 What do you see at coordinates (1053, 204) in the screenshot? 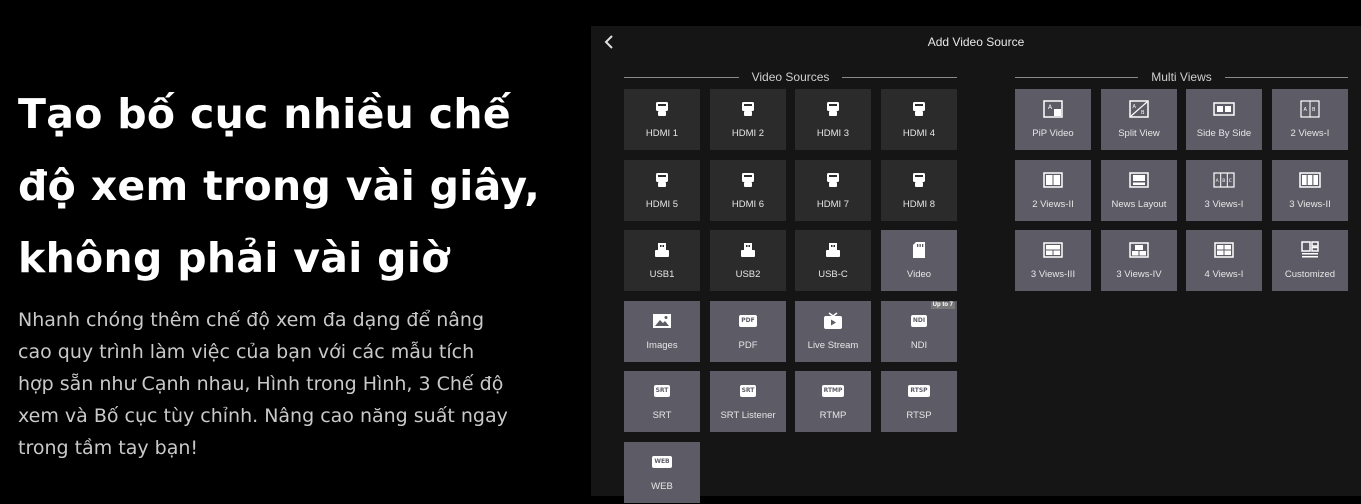
I see `tile-label: 2 Views-II` at bounding box center [1053, 204].